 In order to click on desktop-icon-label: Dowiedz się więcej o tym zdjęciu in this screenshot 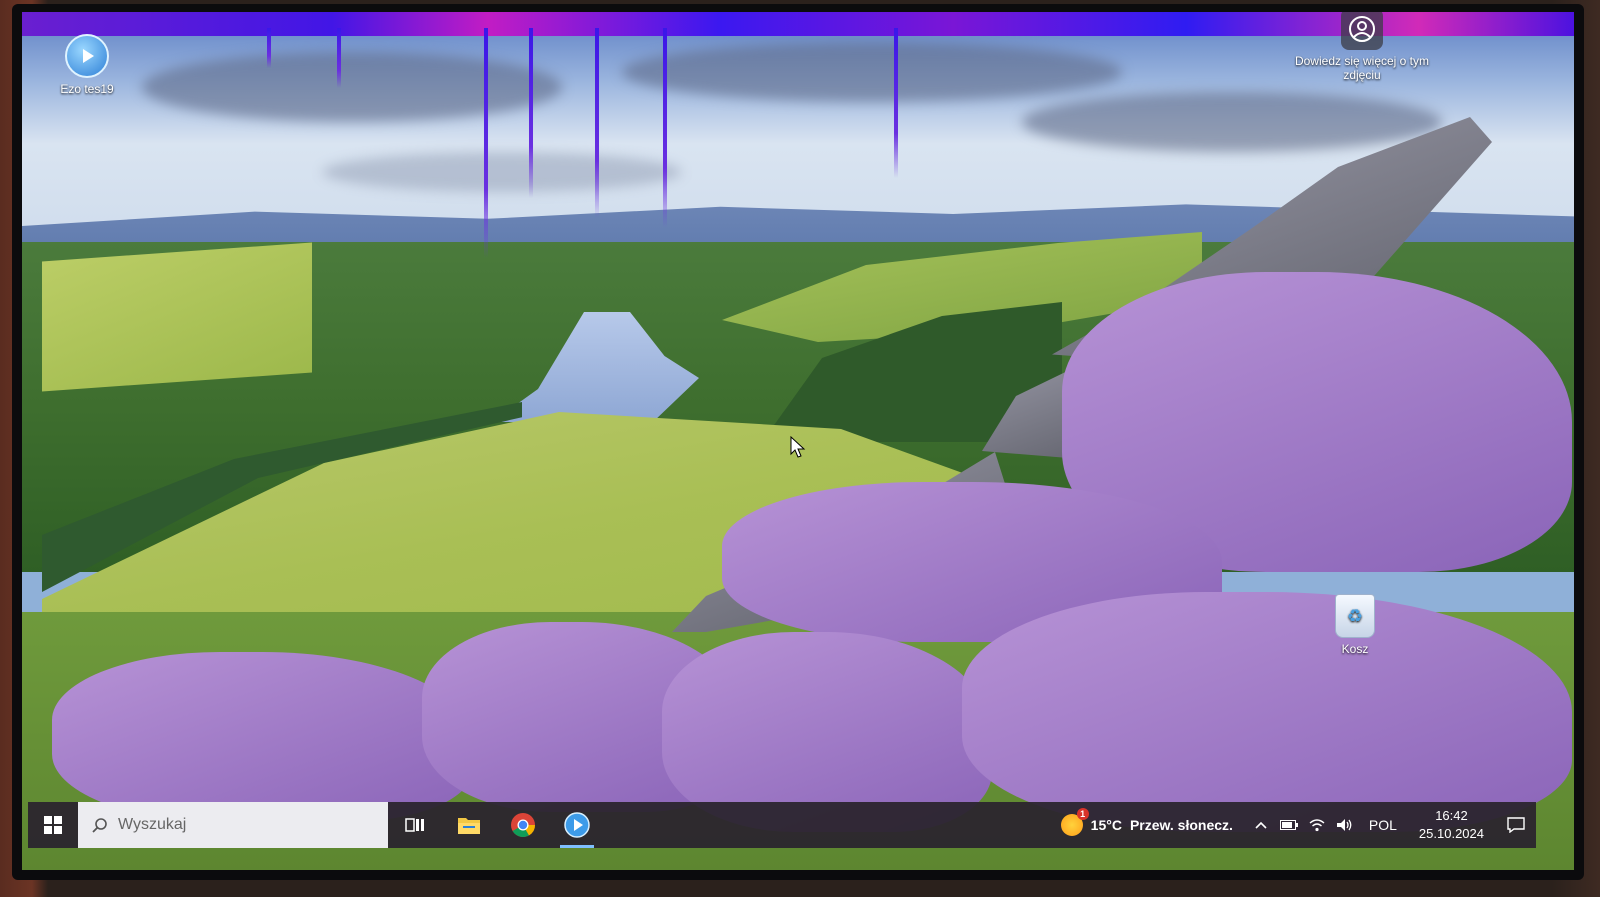, I will do `click(1362, 68)`.